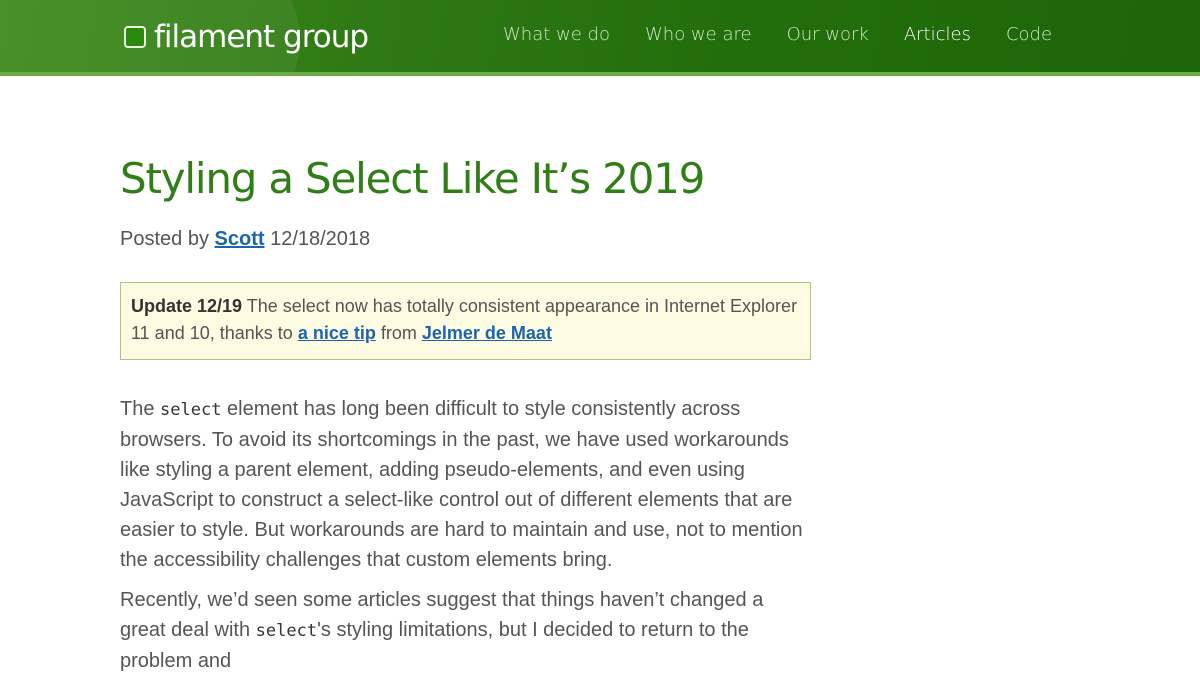  I want to click on nice-tip-link: a nice tip, so click(337, 333).